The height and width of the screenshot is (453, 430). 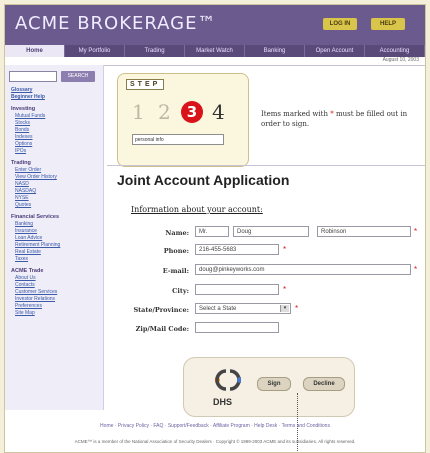 What do you see at coordinates (303, 269) in the screenshot?
I see `email-field: doug@pinkeyworks.com` at bounding box center [303, 269].